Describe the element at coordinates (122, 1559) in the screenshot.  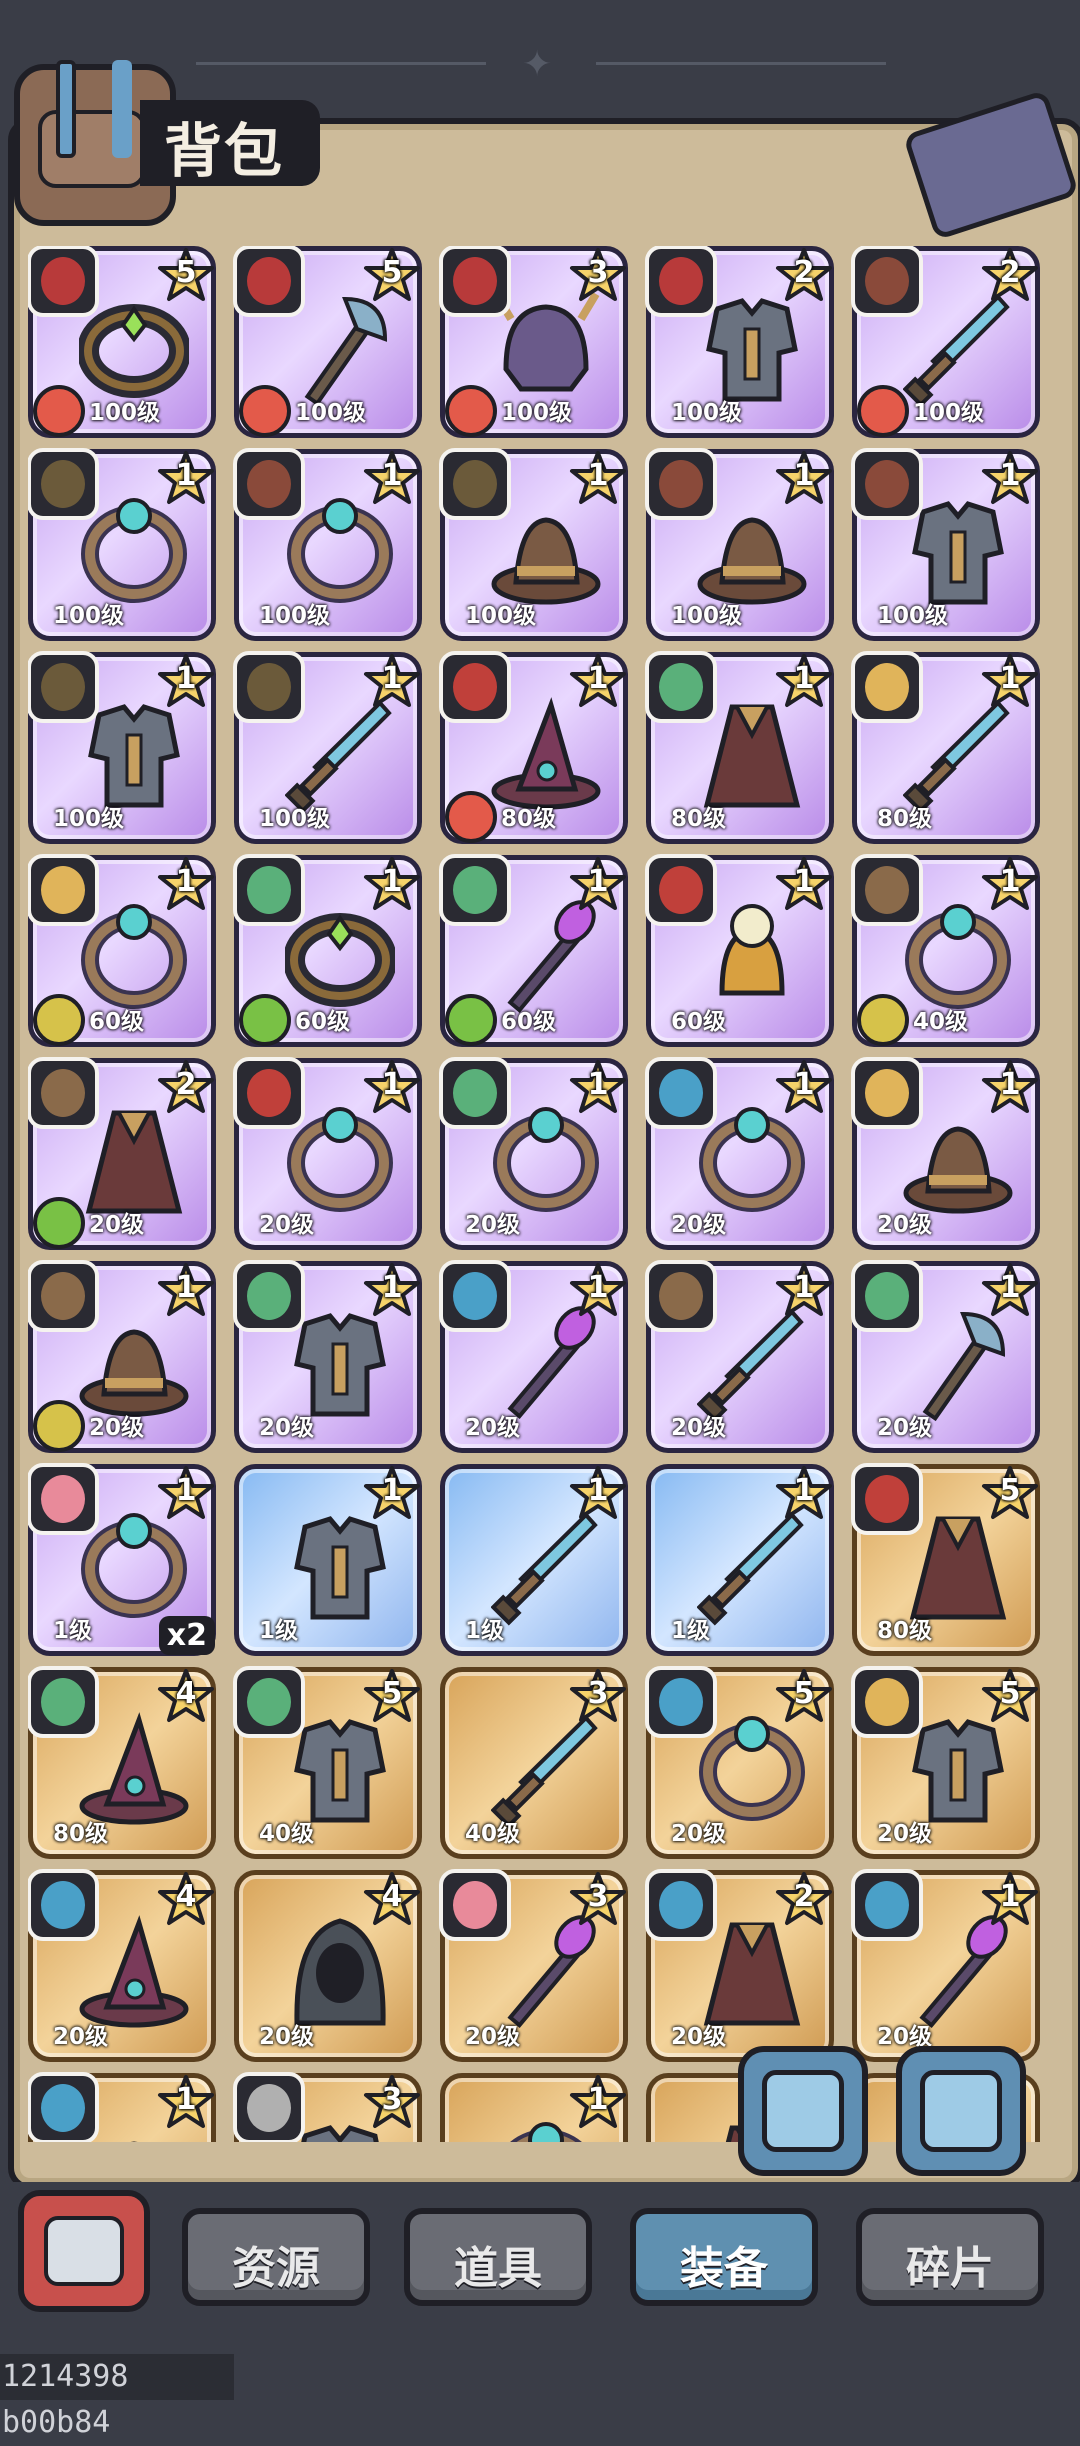
I see `equipment-slot: 1 1级 x2` at that location.